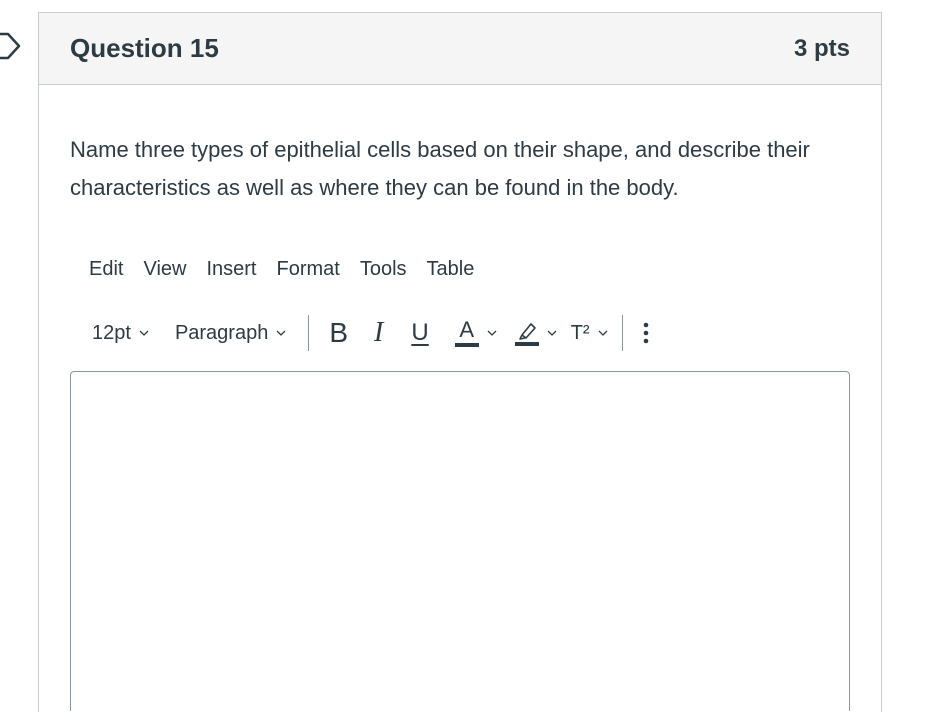 This screenshot has height=712, width=933. I want to click on menu-tools: Tools, so click(383, 269).